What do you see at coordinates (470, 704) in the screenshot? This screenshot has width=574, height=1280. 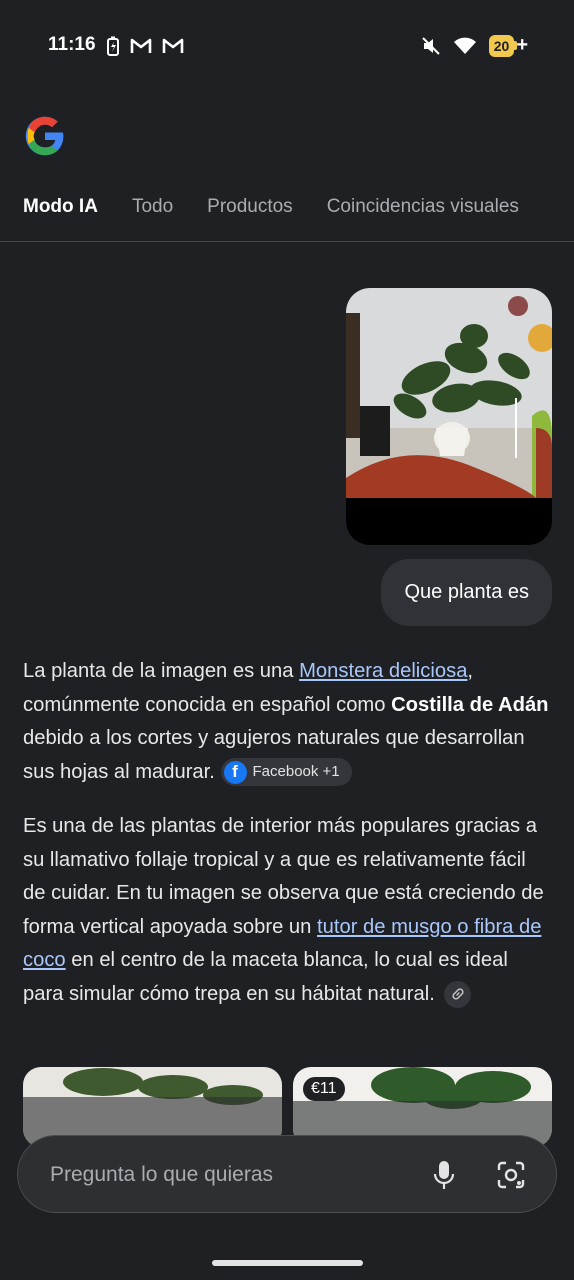 I see `bold-costilla-de-adan: Costilla de Adán` at bounding box center [470, 704].